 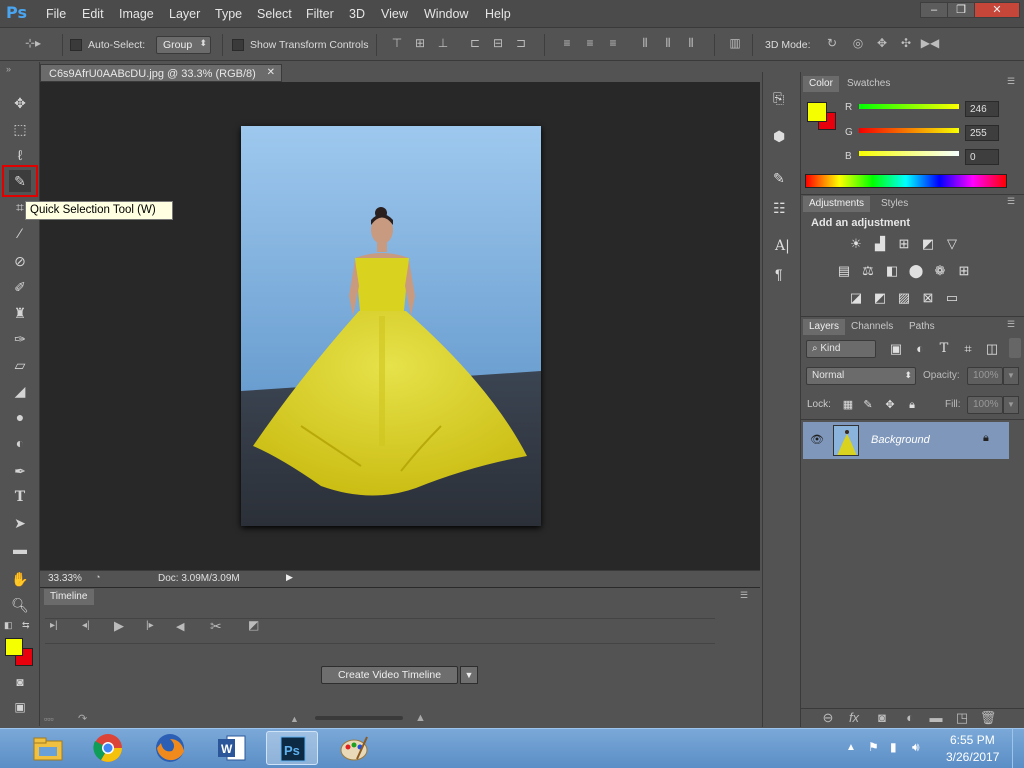 I want to click on split-scissors-icon: ✂, so click(x=216, y=626).